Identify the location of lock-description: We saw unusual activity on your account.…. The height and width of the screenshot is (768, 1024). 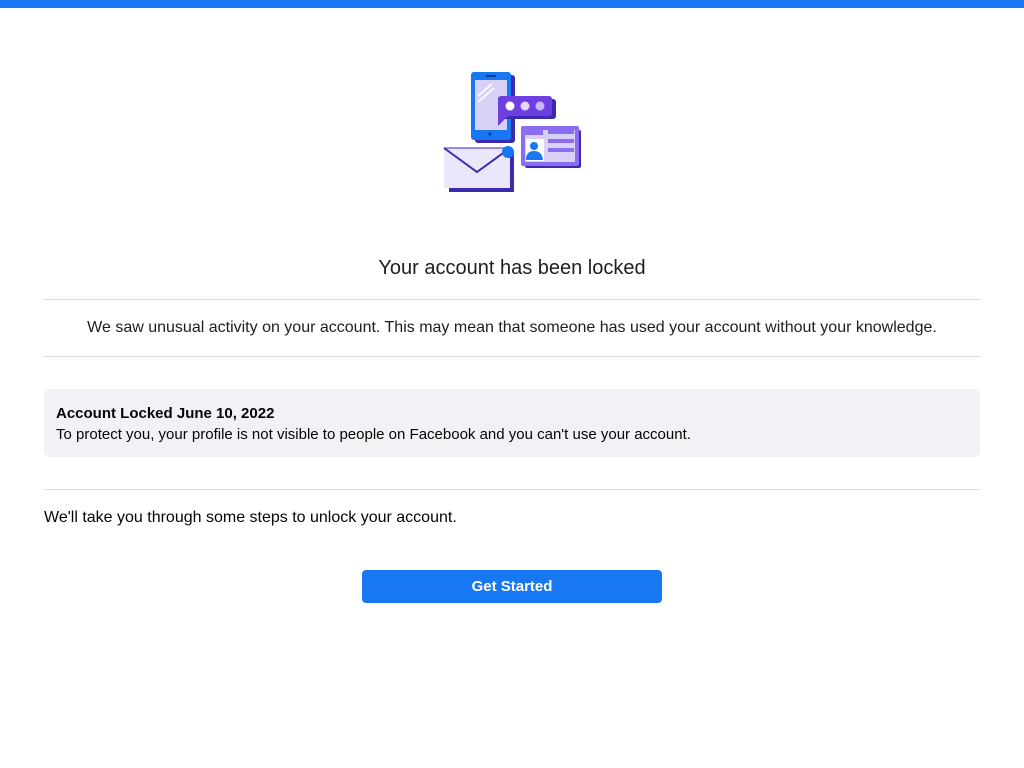
(512, 327).